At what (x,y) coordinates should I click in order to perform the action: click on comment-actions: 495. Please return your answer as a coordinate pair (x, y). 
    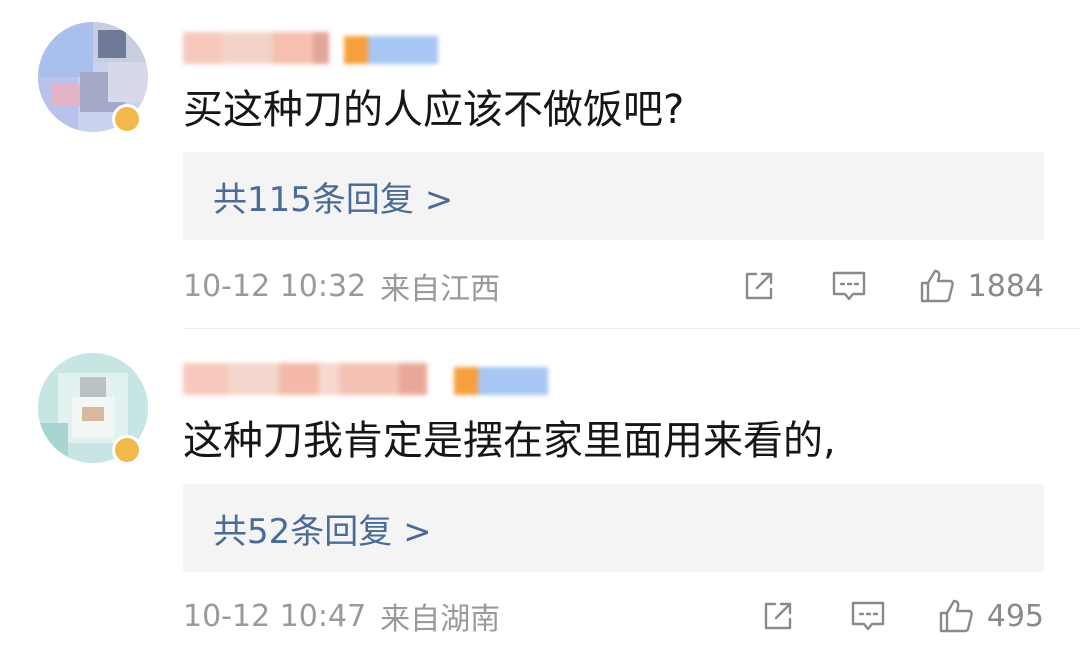
    Looking at the image, I should click on (901, 616).